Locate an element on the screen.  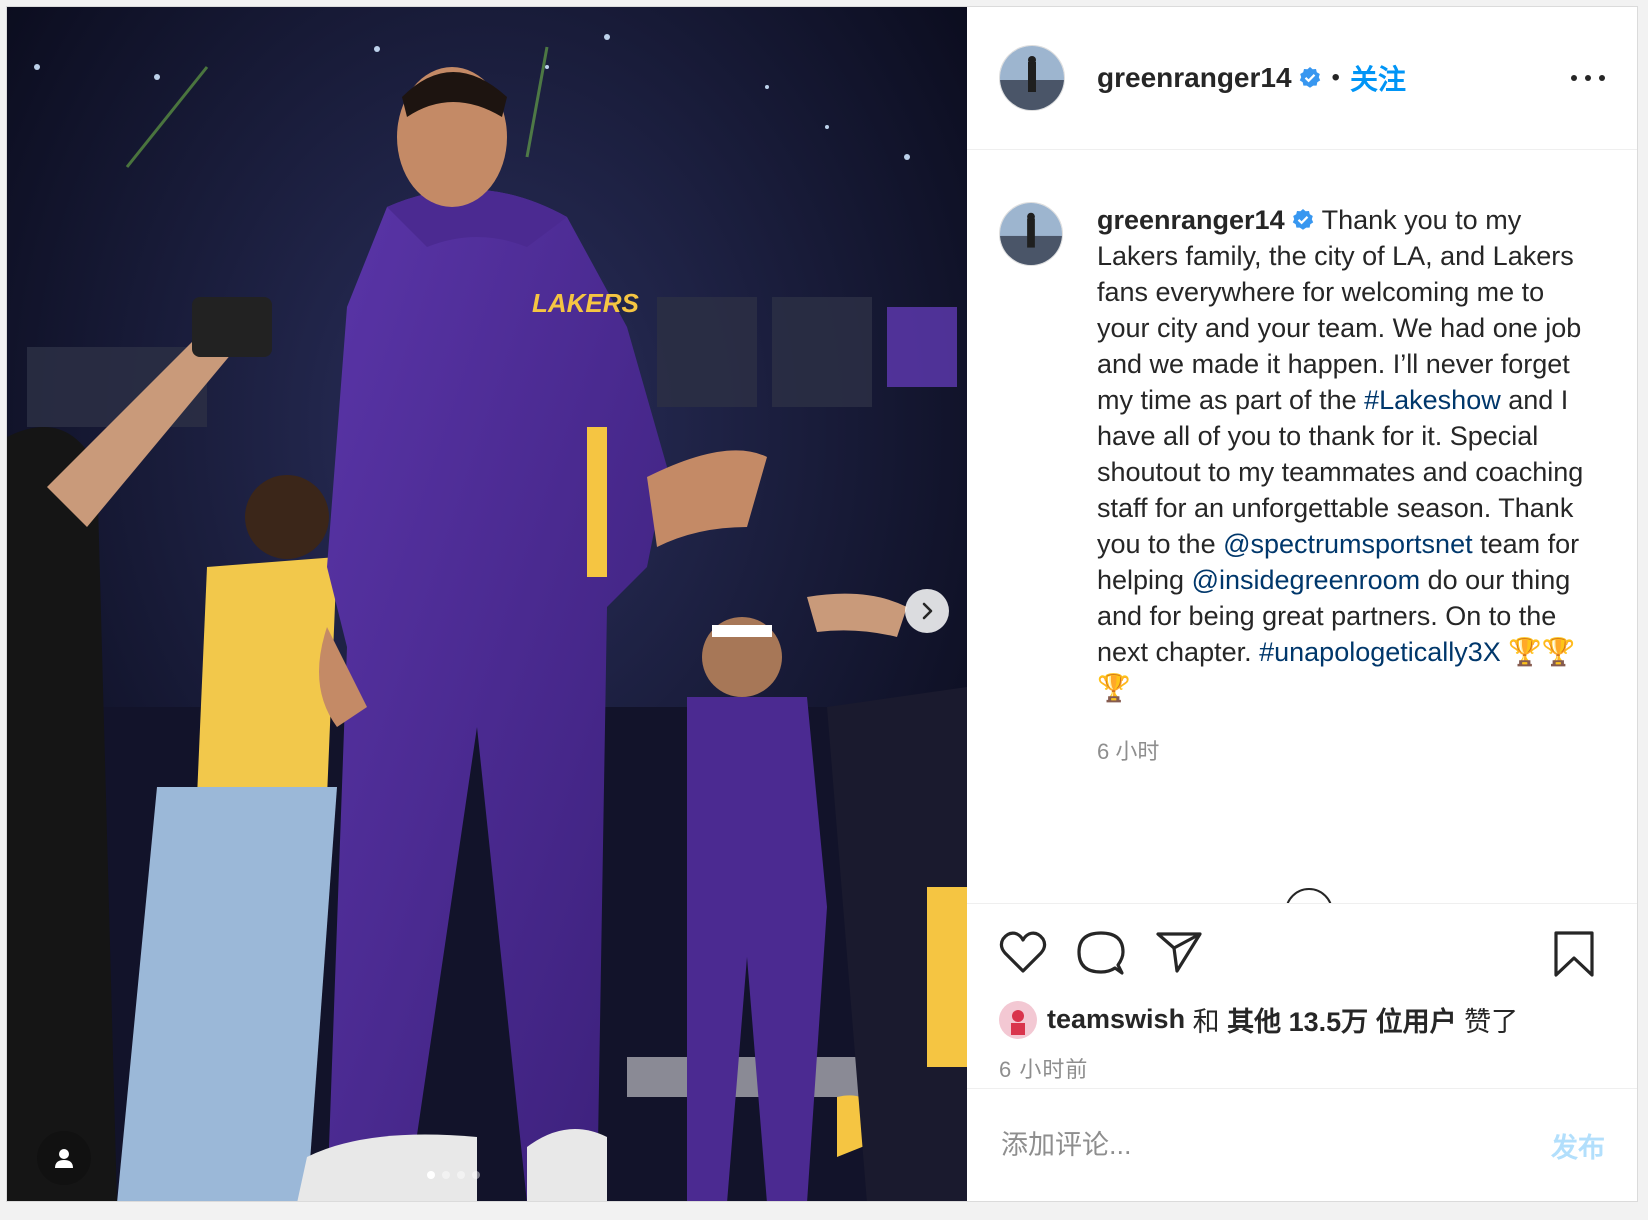
action-icons is located at coordinates (1101, 953).